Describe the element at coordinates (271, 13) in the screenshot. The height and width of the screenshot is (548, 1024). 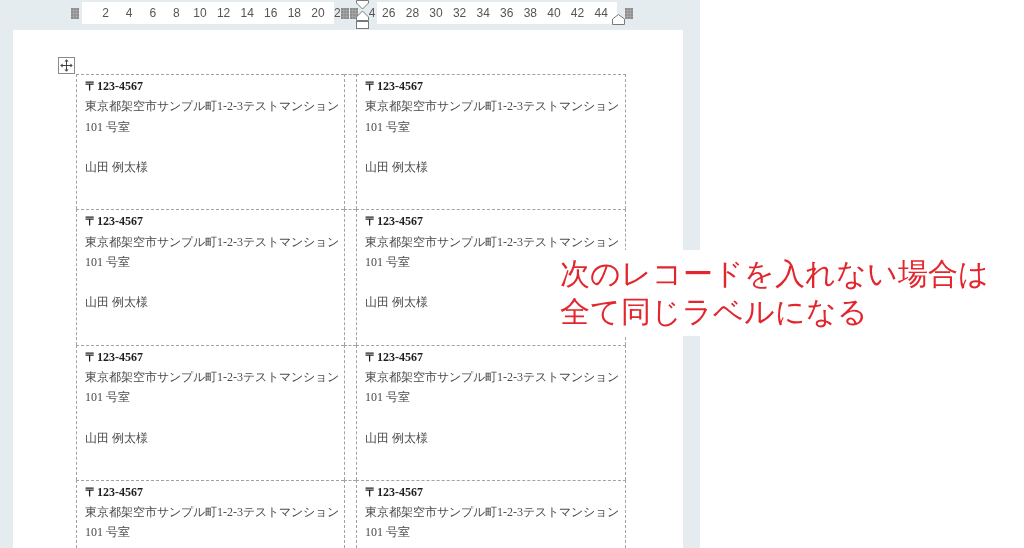
I see `ruler-number: 16` at that location.